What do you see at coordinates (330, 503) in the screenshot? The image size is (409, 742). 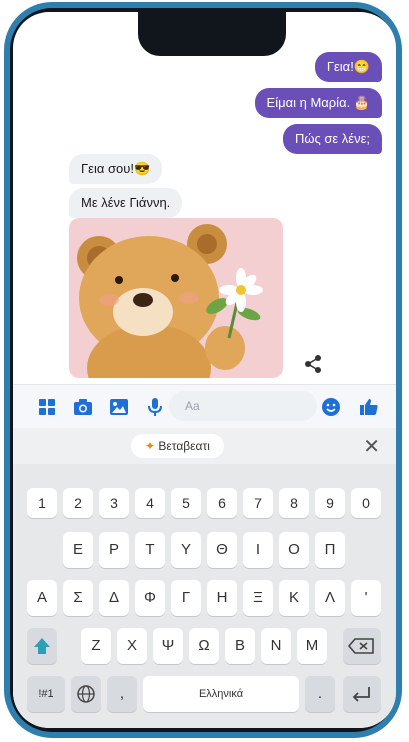 I see `key-9: 9` at bounding box center [330, 503].